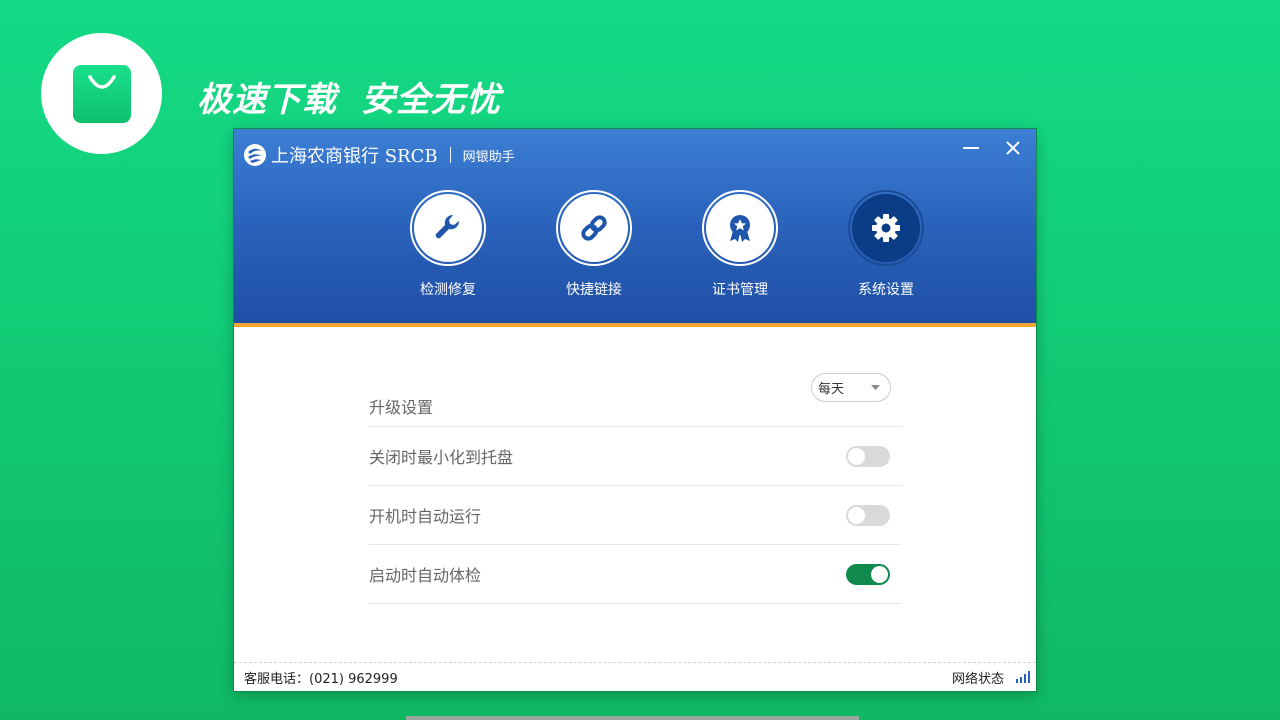  What do you see at coordinates (1023, 677) in the screenshot?
I see `signal-icon` at bounding box center [1023, 677].